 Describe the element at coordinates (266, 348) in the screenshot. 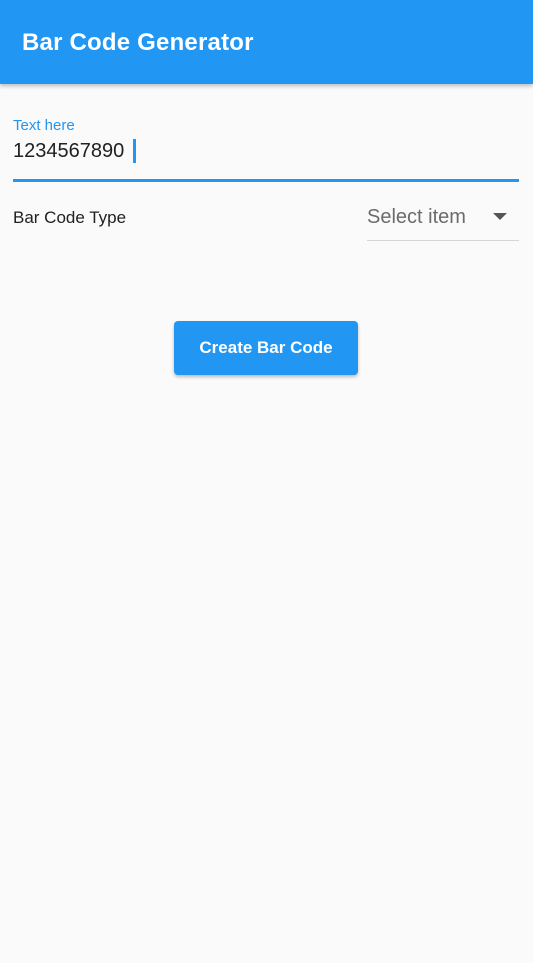

I see `create-bar-code-button: Create Bar Code` at that location.